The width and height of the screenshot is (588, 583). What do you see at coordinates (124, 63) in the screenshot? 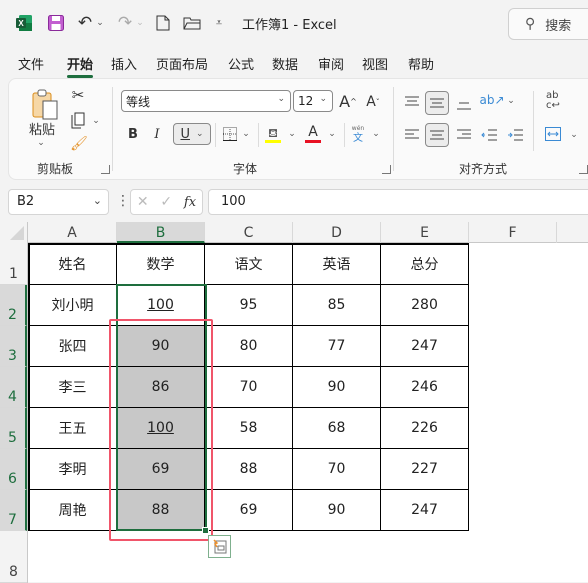
I see `tab-insert: 插入` at bounding box center [124, 63].